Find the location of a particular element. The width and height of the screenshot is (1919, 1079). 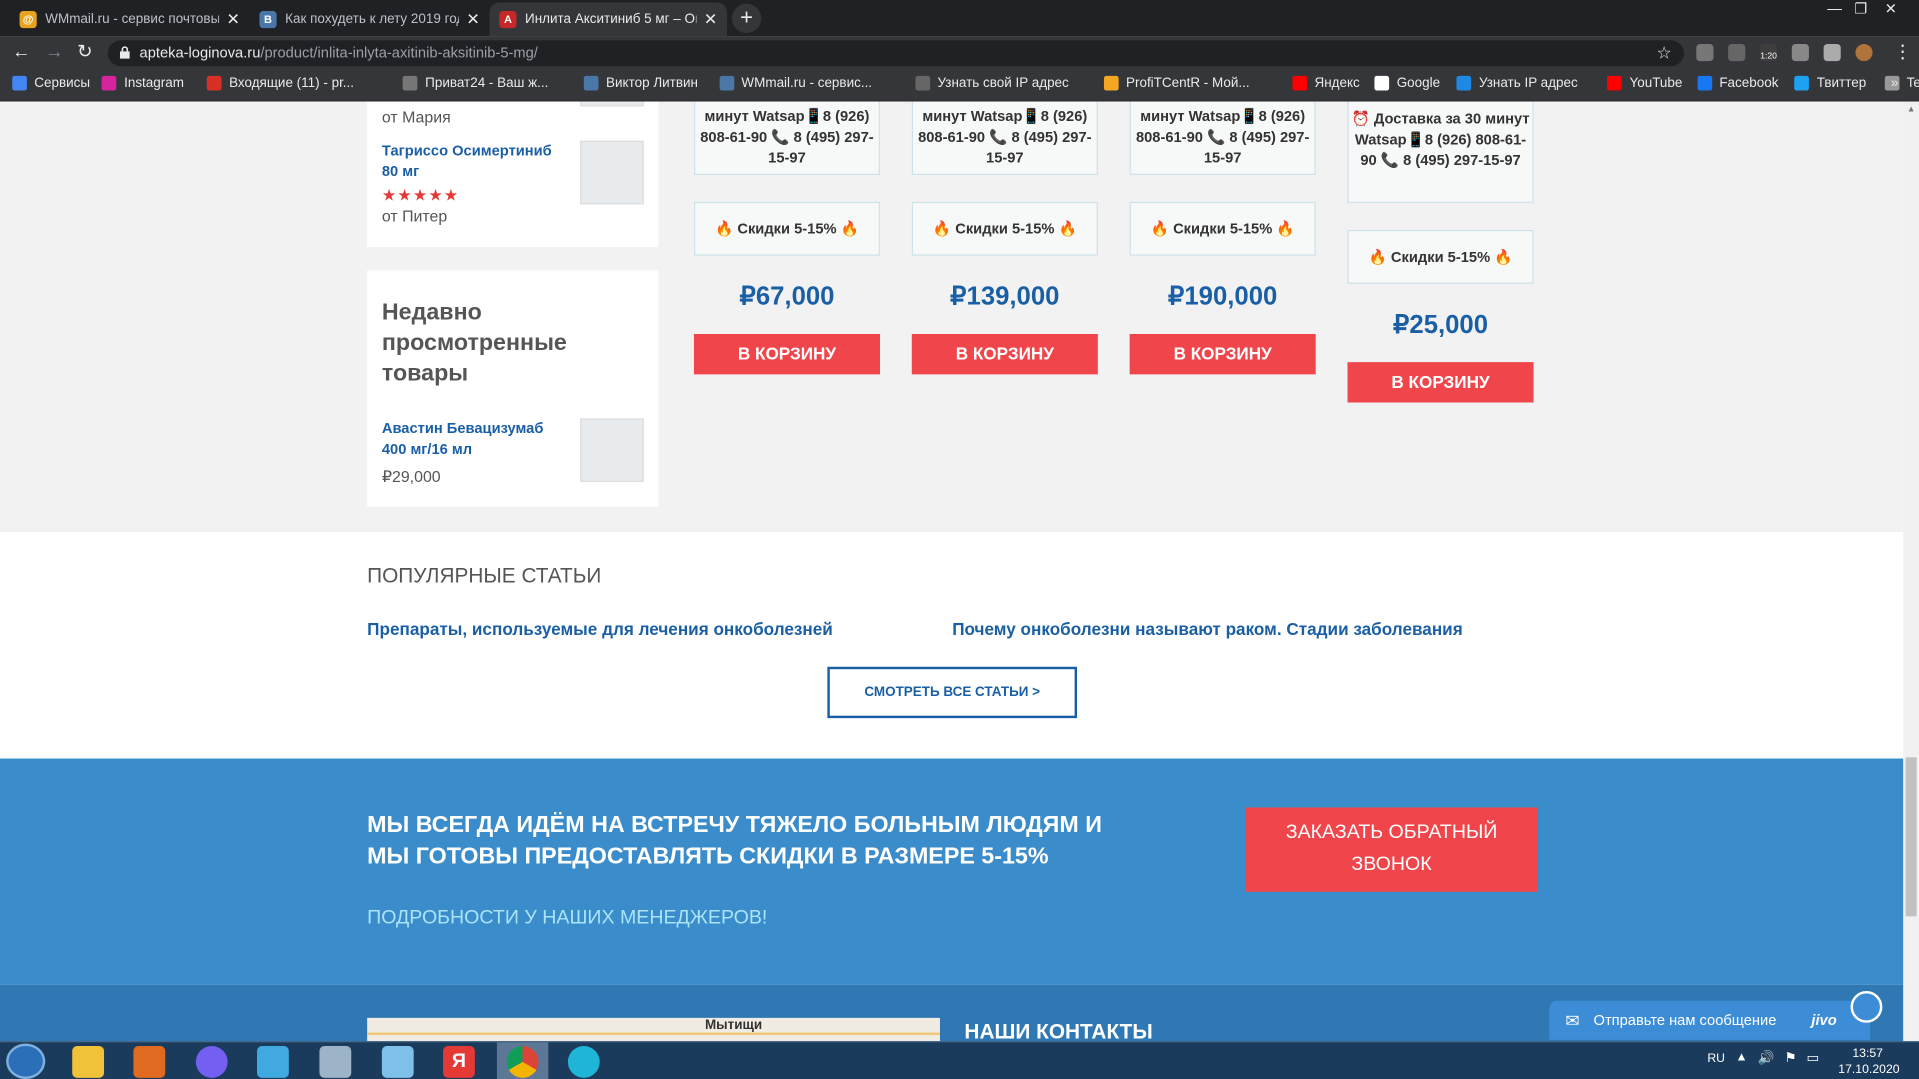

product-link-avastin: Авастин Бевацизумаб 400 мг/16 мл is located at coordinates (477, 439).